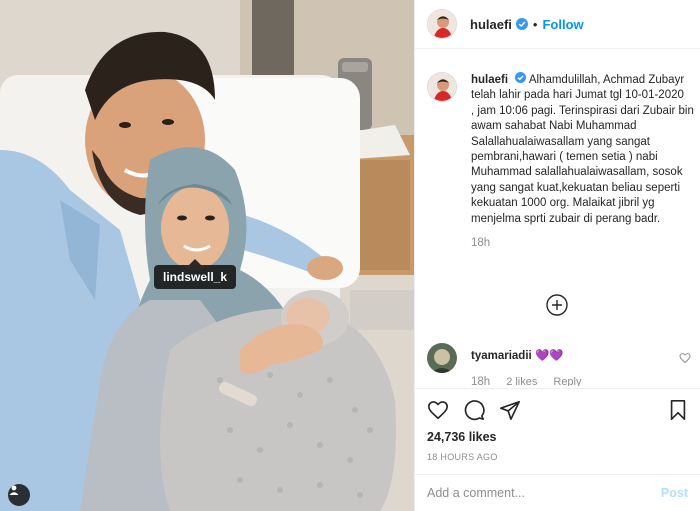 The height and width of the screenshot is (511, 700). Describe the element at coordinates (557, 457) in the screenshot. I see `post-timestamp: 18 HOURS AGO` at that location.